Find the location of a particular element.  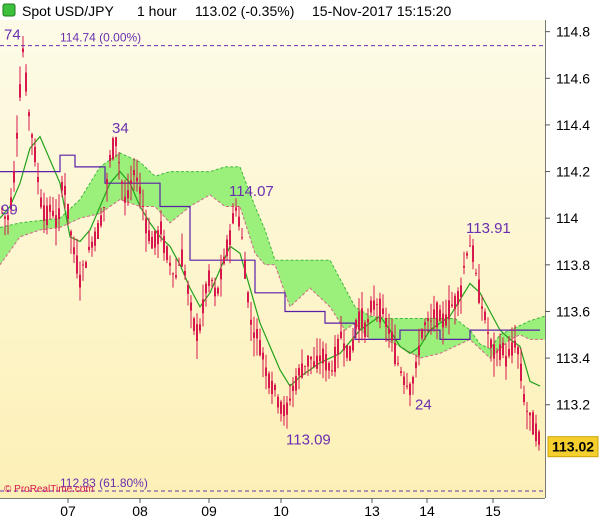

price-annotation: 34 is located at coordinates (120, 128).